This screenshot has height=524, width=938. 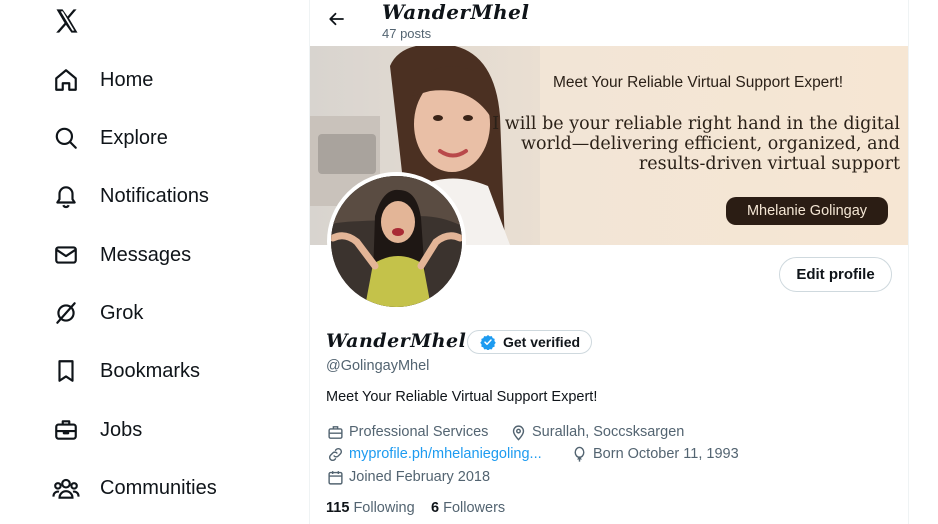 I want to click on sidebar-item-label: Grok, so click(x=122, y=312).